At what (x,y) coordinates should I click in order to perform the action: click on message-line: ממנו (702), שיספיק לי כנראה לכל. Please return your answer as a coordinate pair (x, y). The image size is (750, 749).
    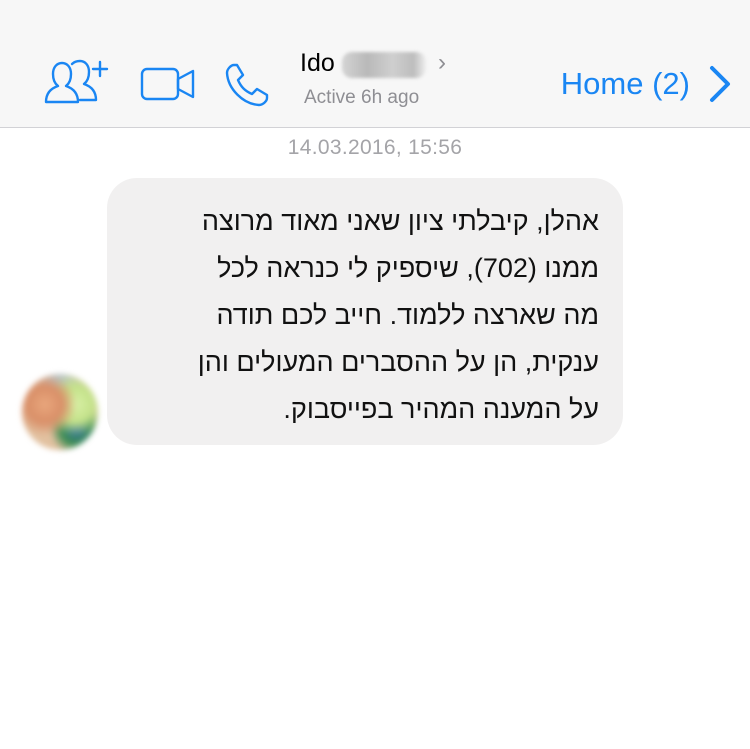
    Looking at the image, I should click on (408, 268).